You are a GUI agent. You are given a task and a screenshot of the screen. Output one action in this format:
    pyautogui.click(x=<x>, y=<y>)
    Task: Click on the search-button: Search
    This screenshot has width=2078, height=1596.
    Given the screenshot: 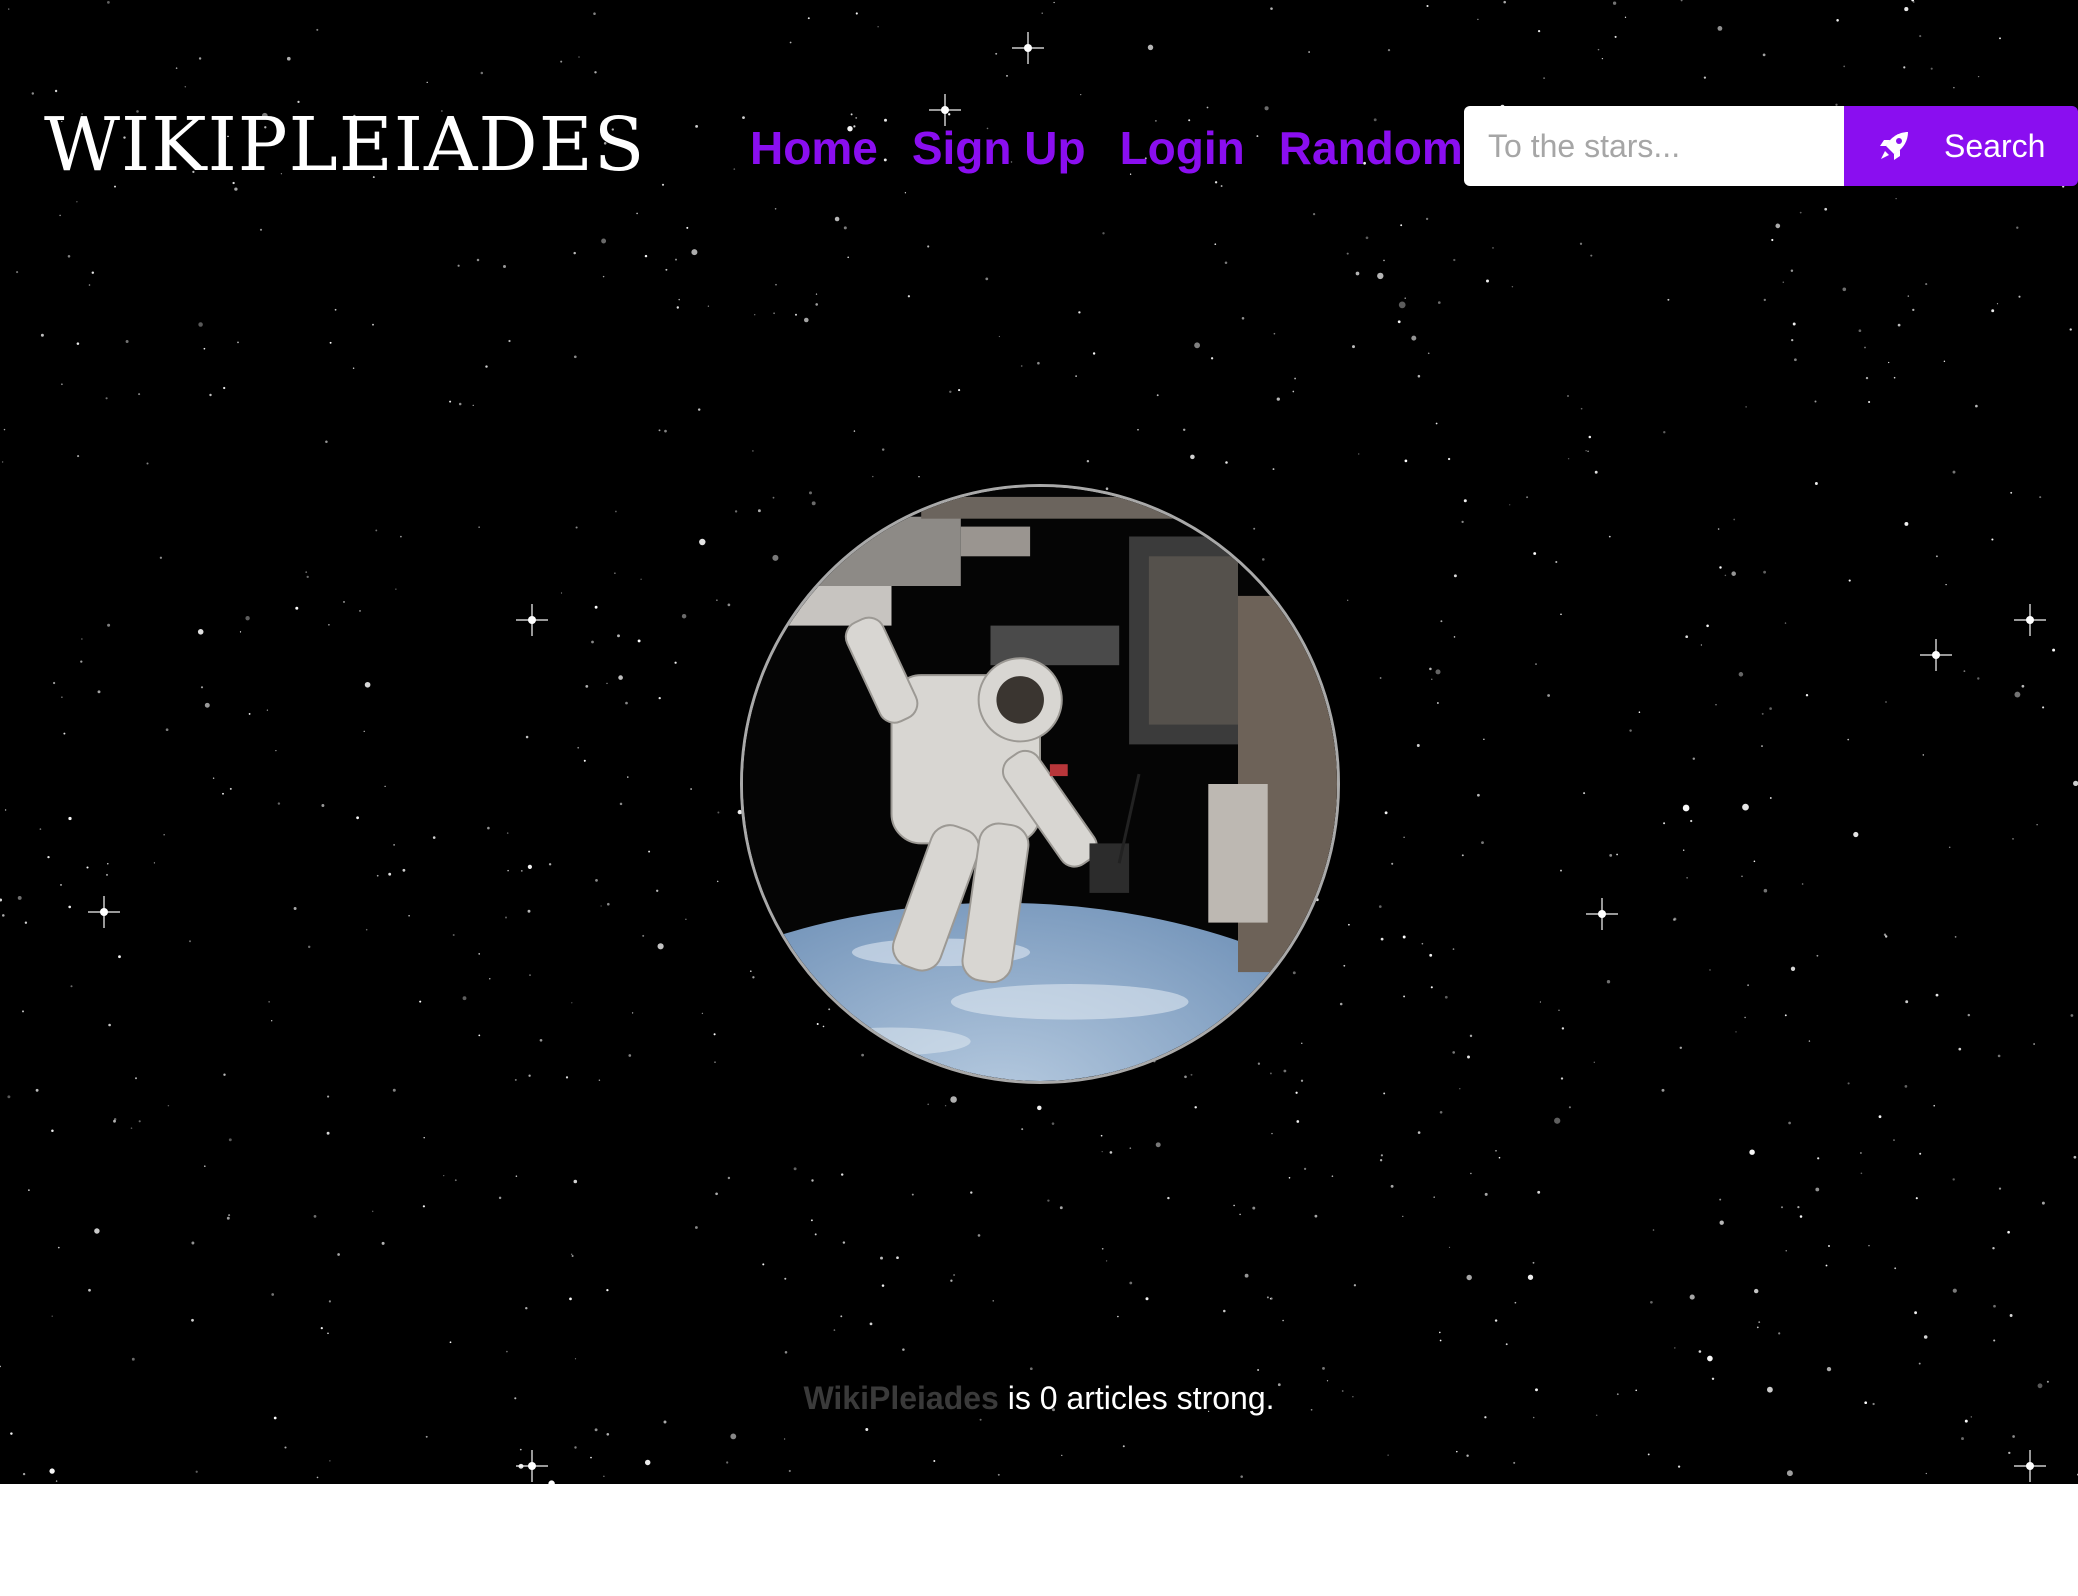 What is the action you would take?
    pyautogui.click(x=1961, y=146)
    